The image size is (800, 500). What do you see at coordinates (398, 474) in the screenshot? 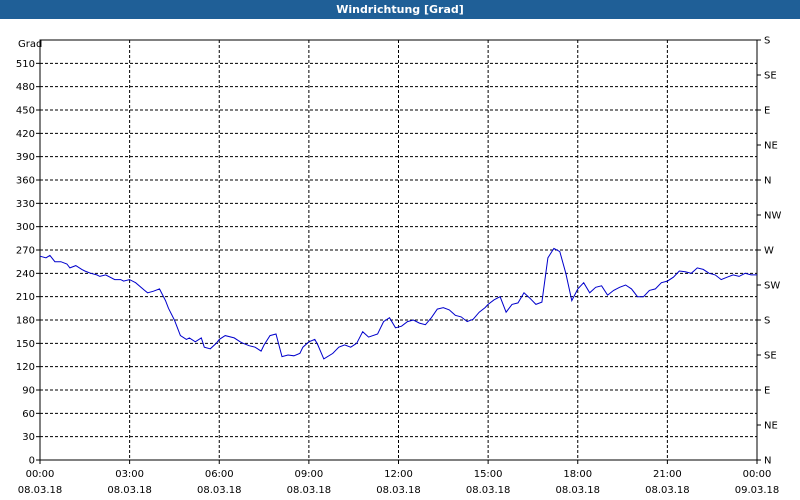
I see `x-tick-time: 12:00` at bounding box center [398, 474].